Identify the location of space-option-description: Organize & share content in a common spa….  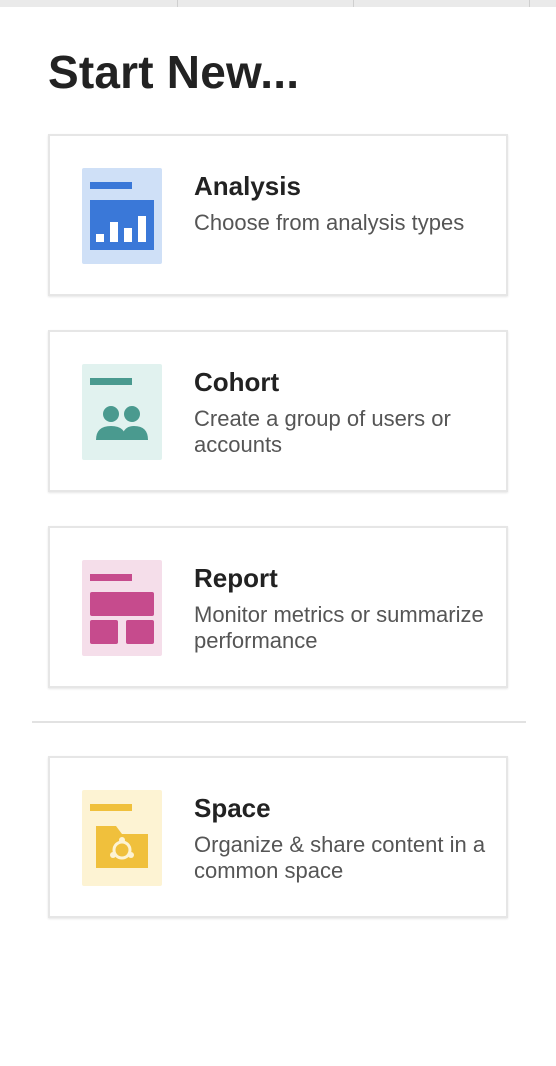
(340, 857).